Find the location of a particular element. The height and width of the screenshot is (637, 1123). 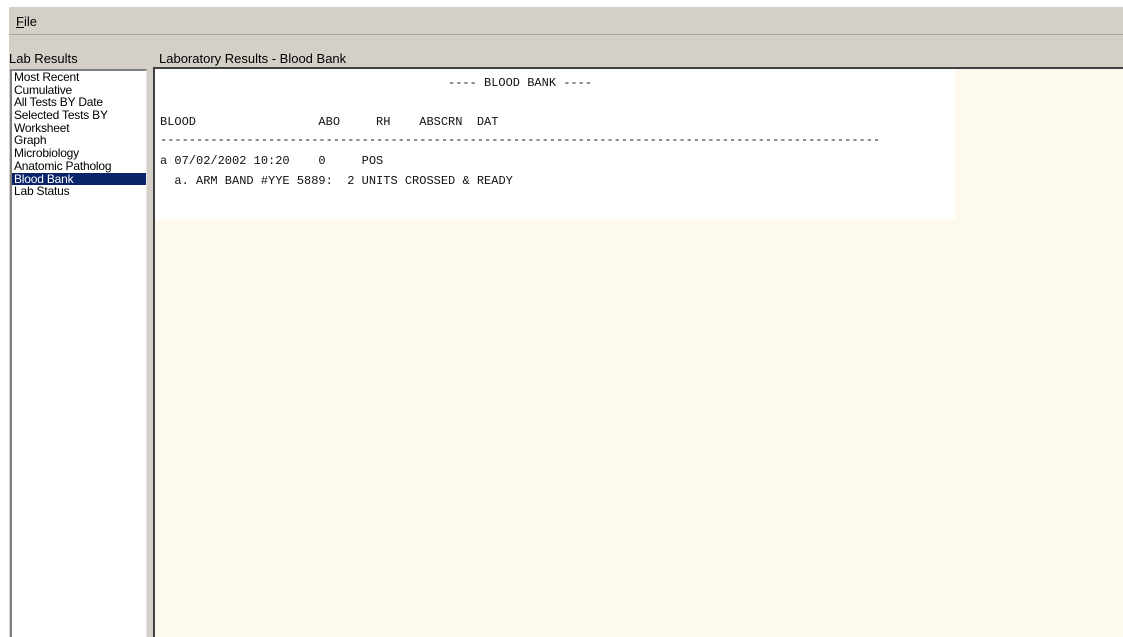

report-heading: ---- BLOOD BANK ---- is located at coordinates (520, 83).